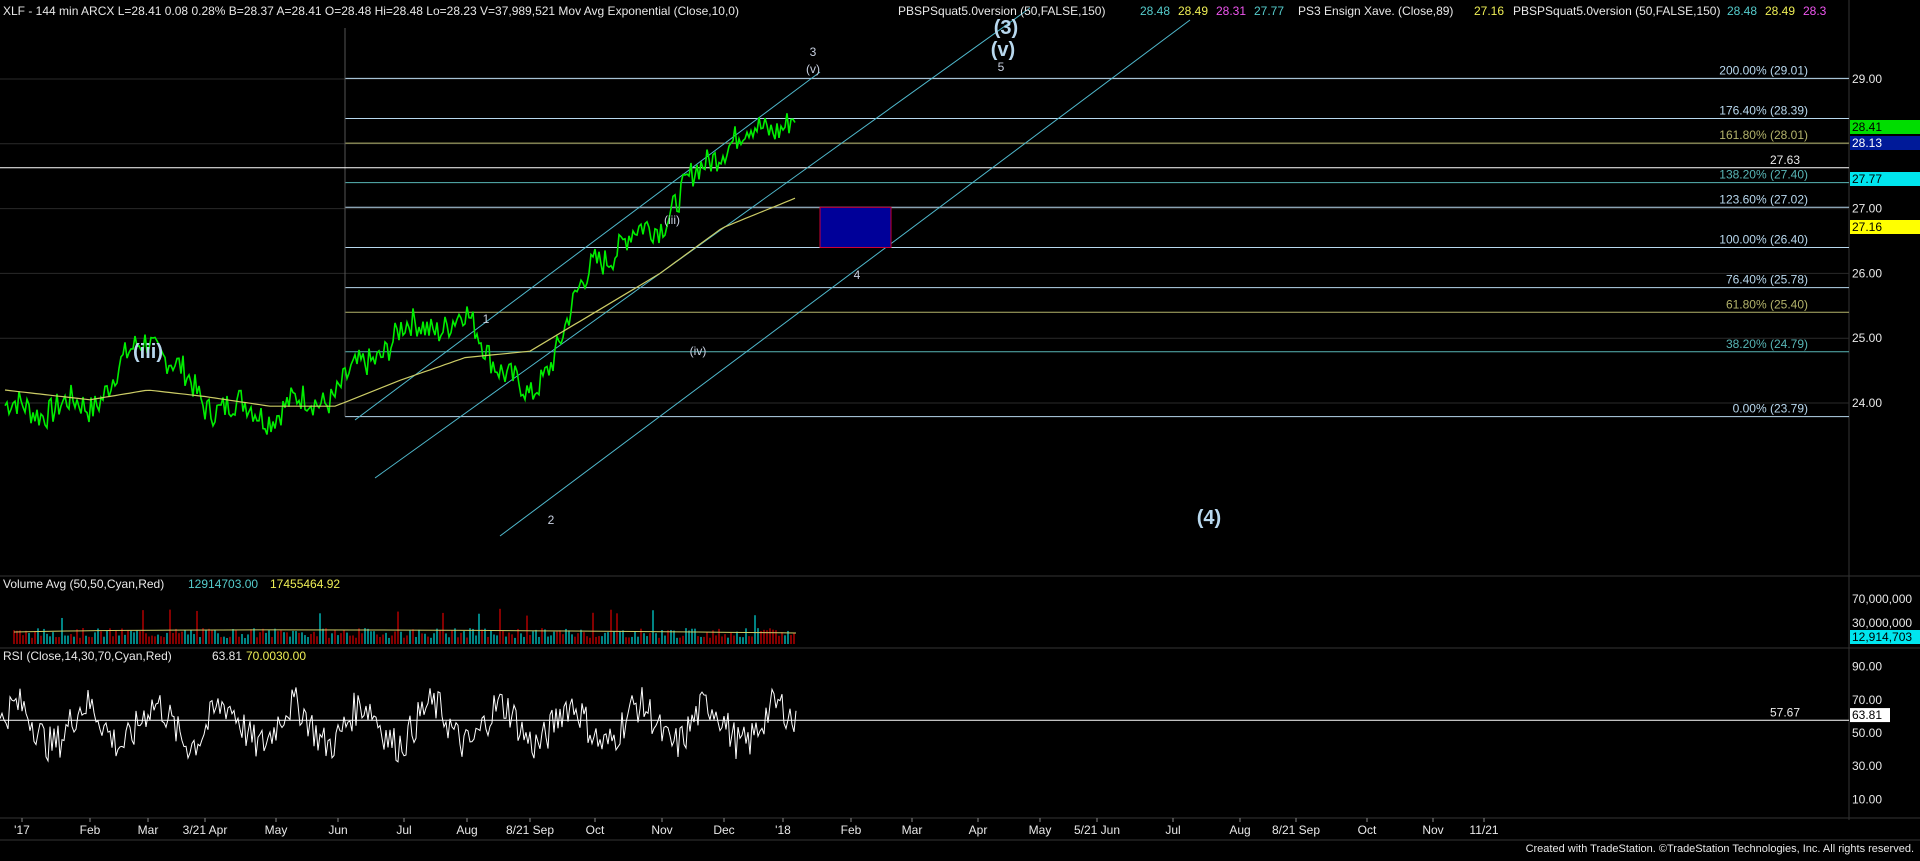 This screenshot has height=861, width=1920. Describe the element at coordinates (1763, 135) in the screenshot. I see `fib-label-2: 161.80% (28.01)` at that location.